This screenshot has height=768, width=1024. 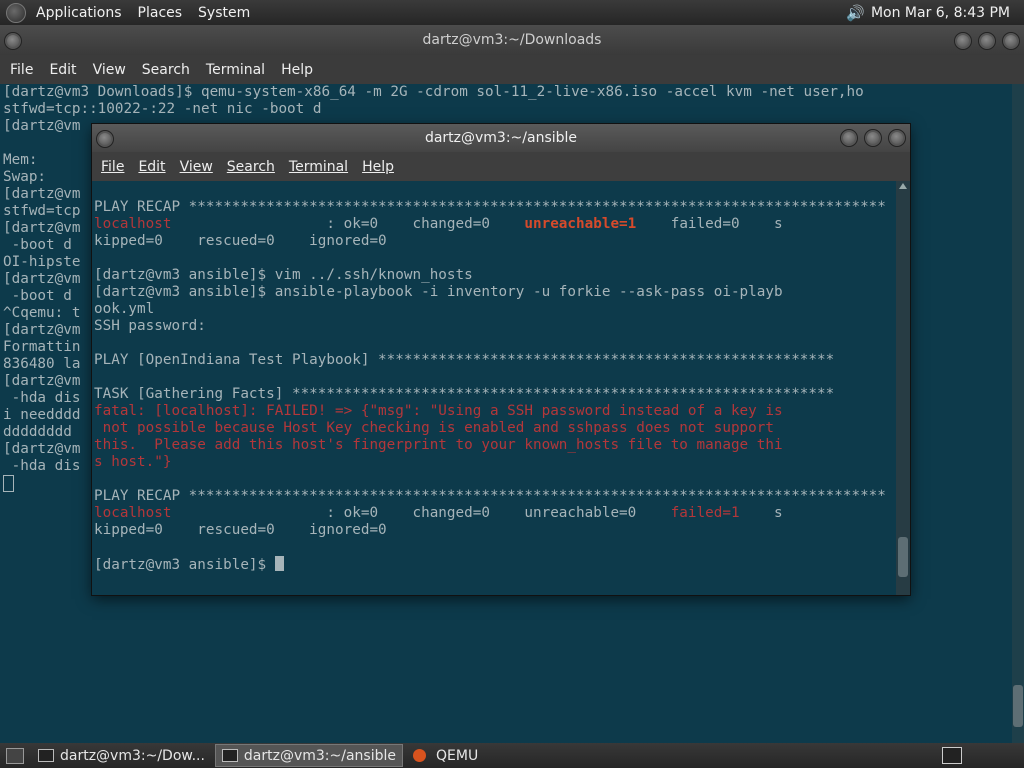 I want to click on terminal-text: s host."}, so click(x=133, y=462).